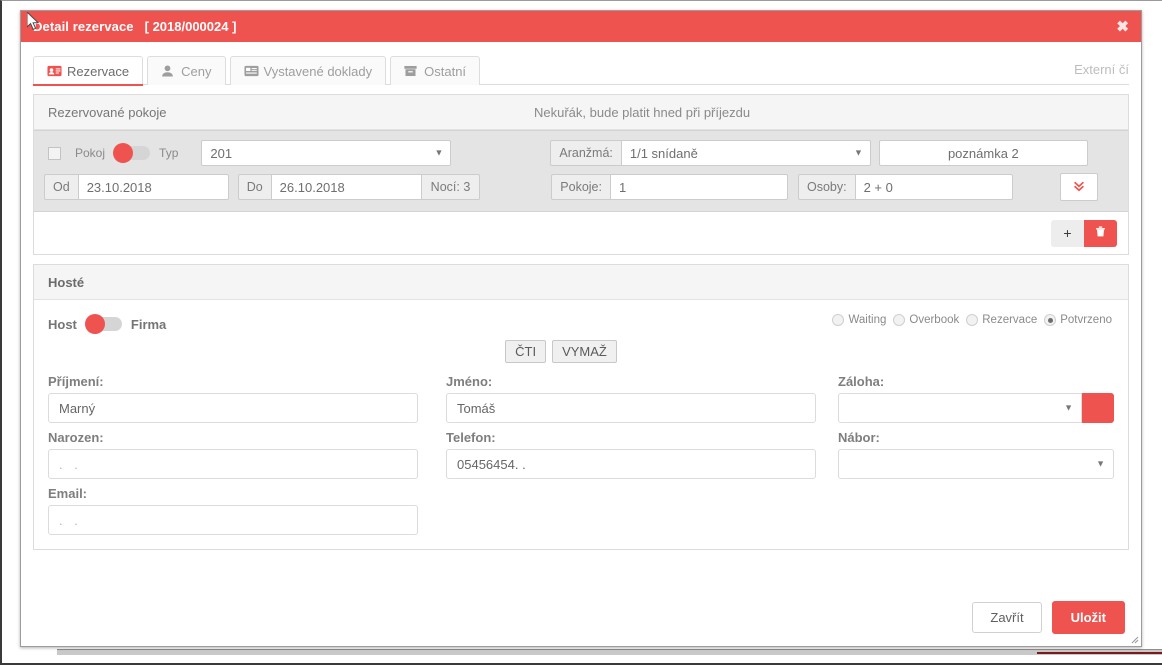  I want to click on tab-ceny: Ceny, so click(186, 70).